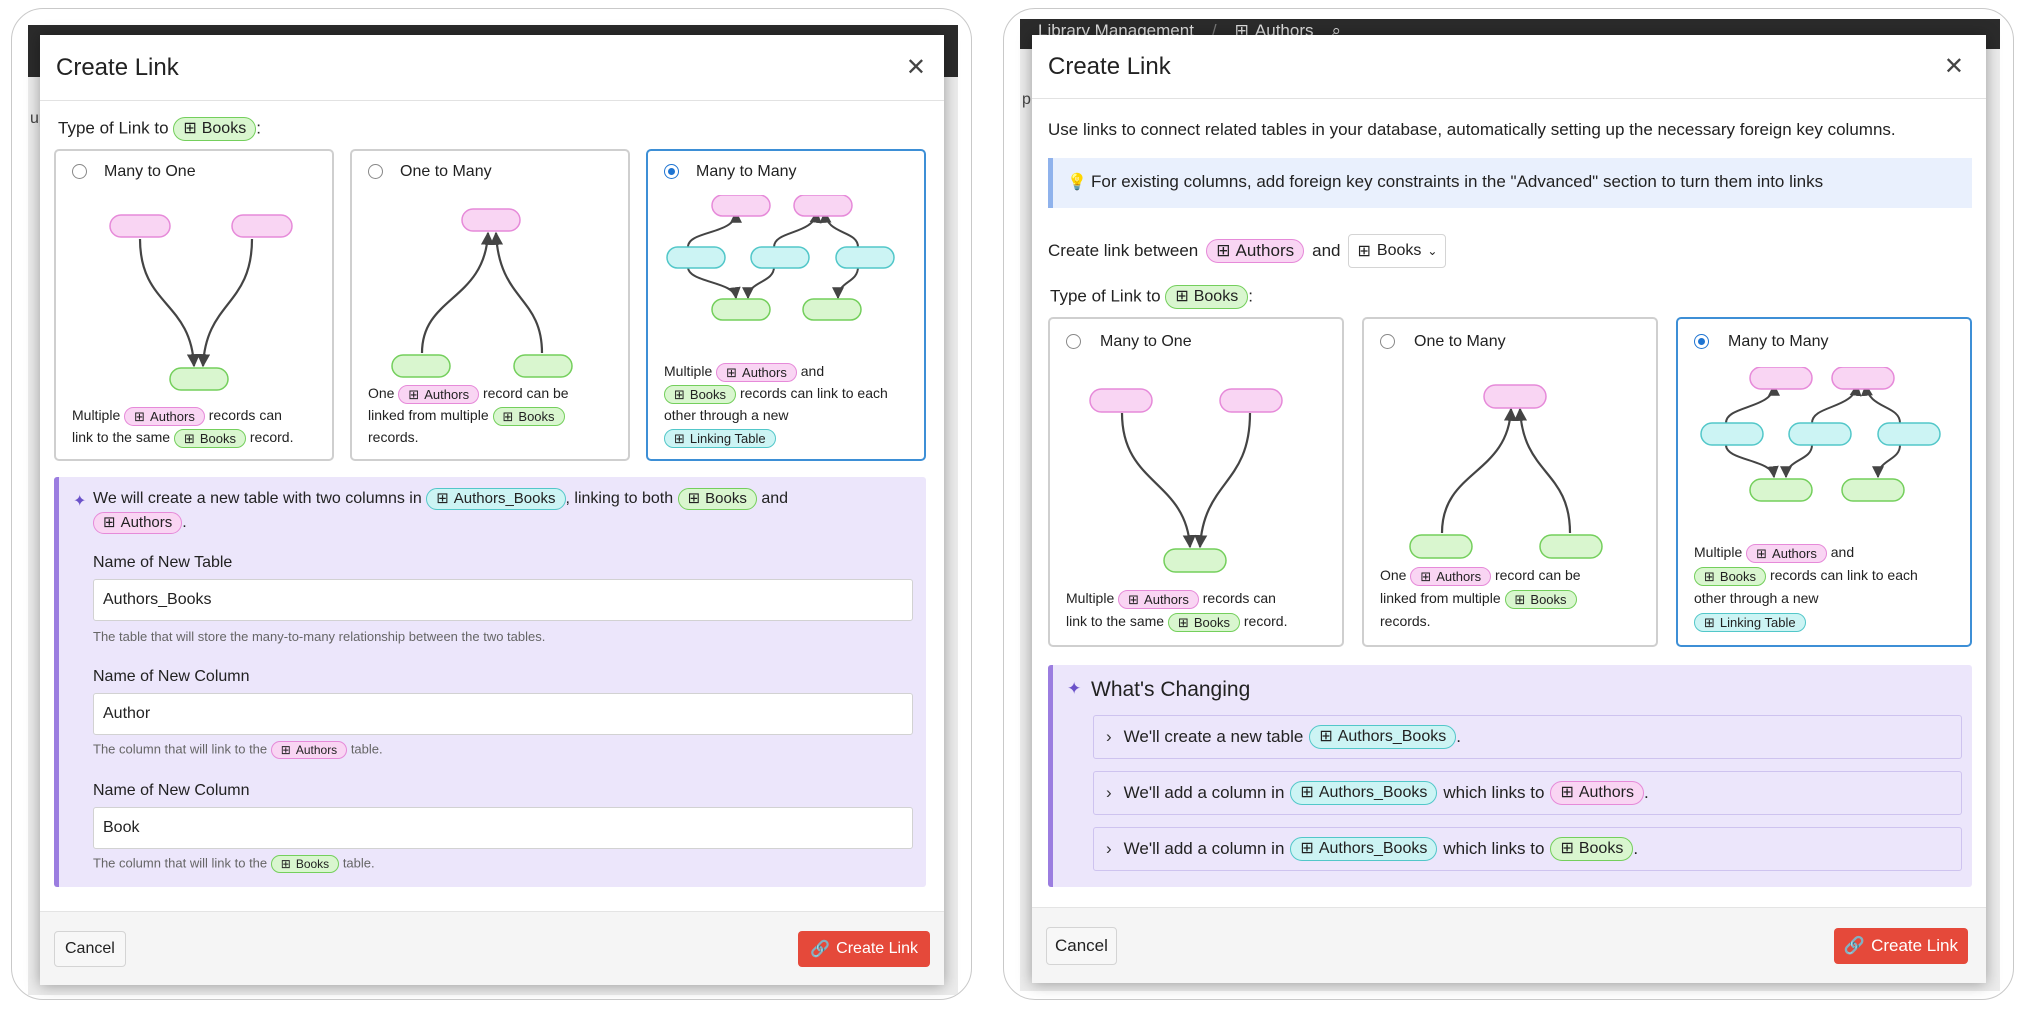  I want to click on link-type-suffix: :, so click(258, 128).